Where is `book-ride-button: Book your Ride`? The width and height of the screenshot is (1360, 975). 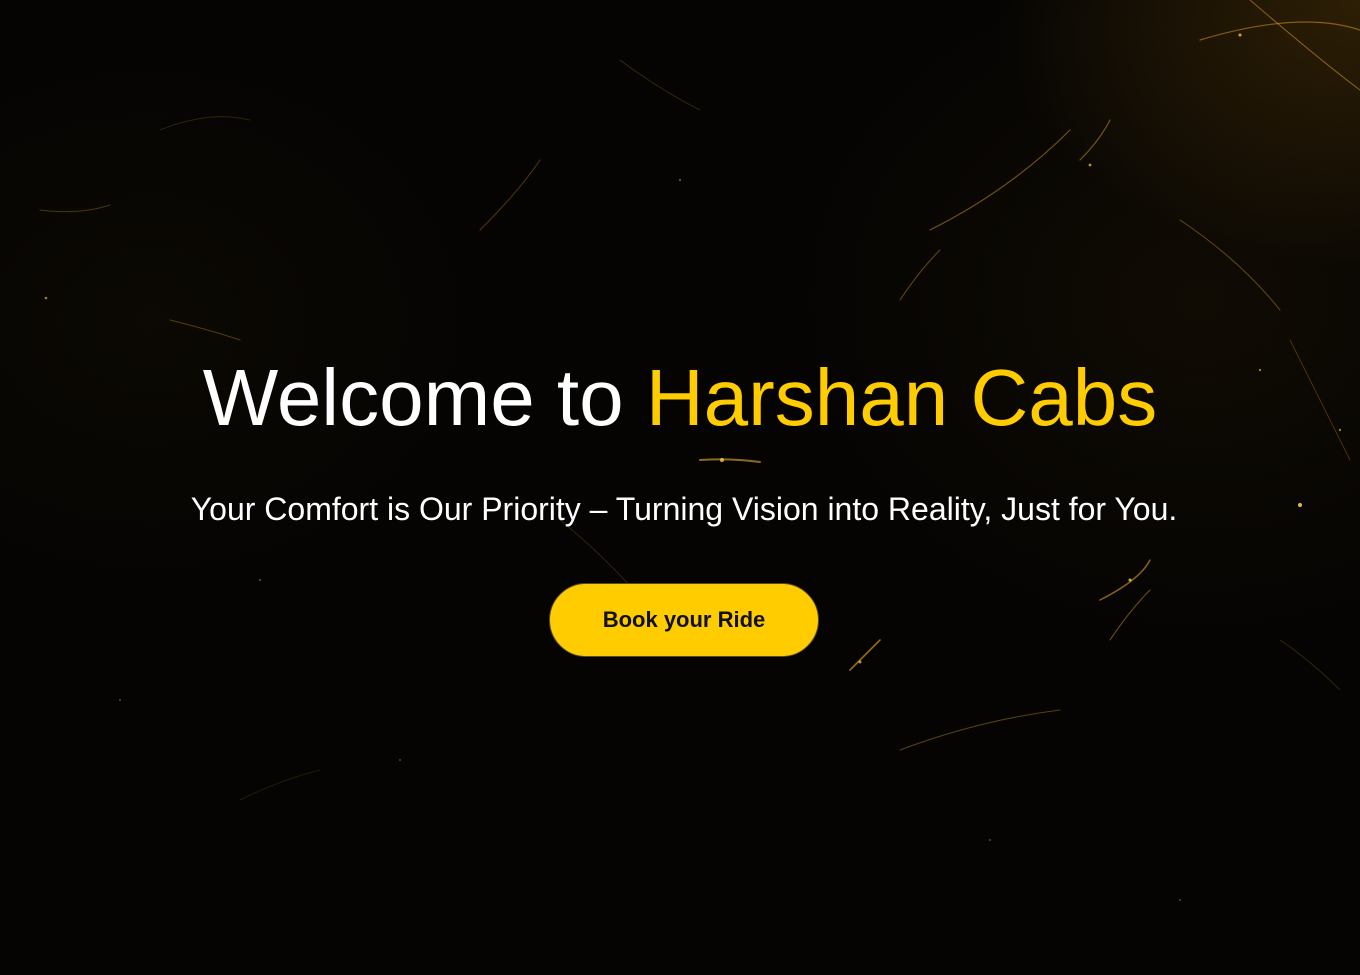 book-ride-button: Book your Ride is located at coordinates (684, 620).